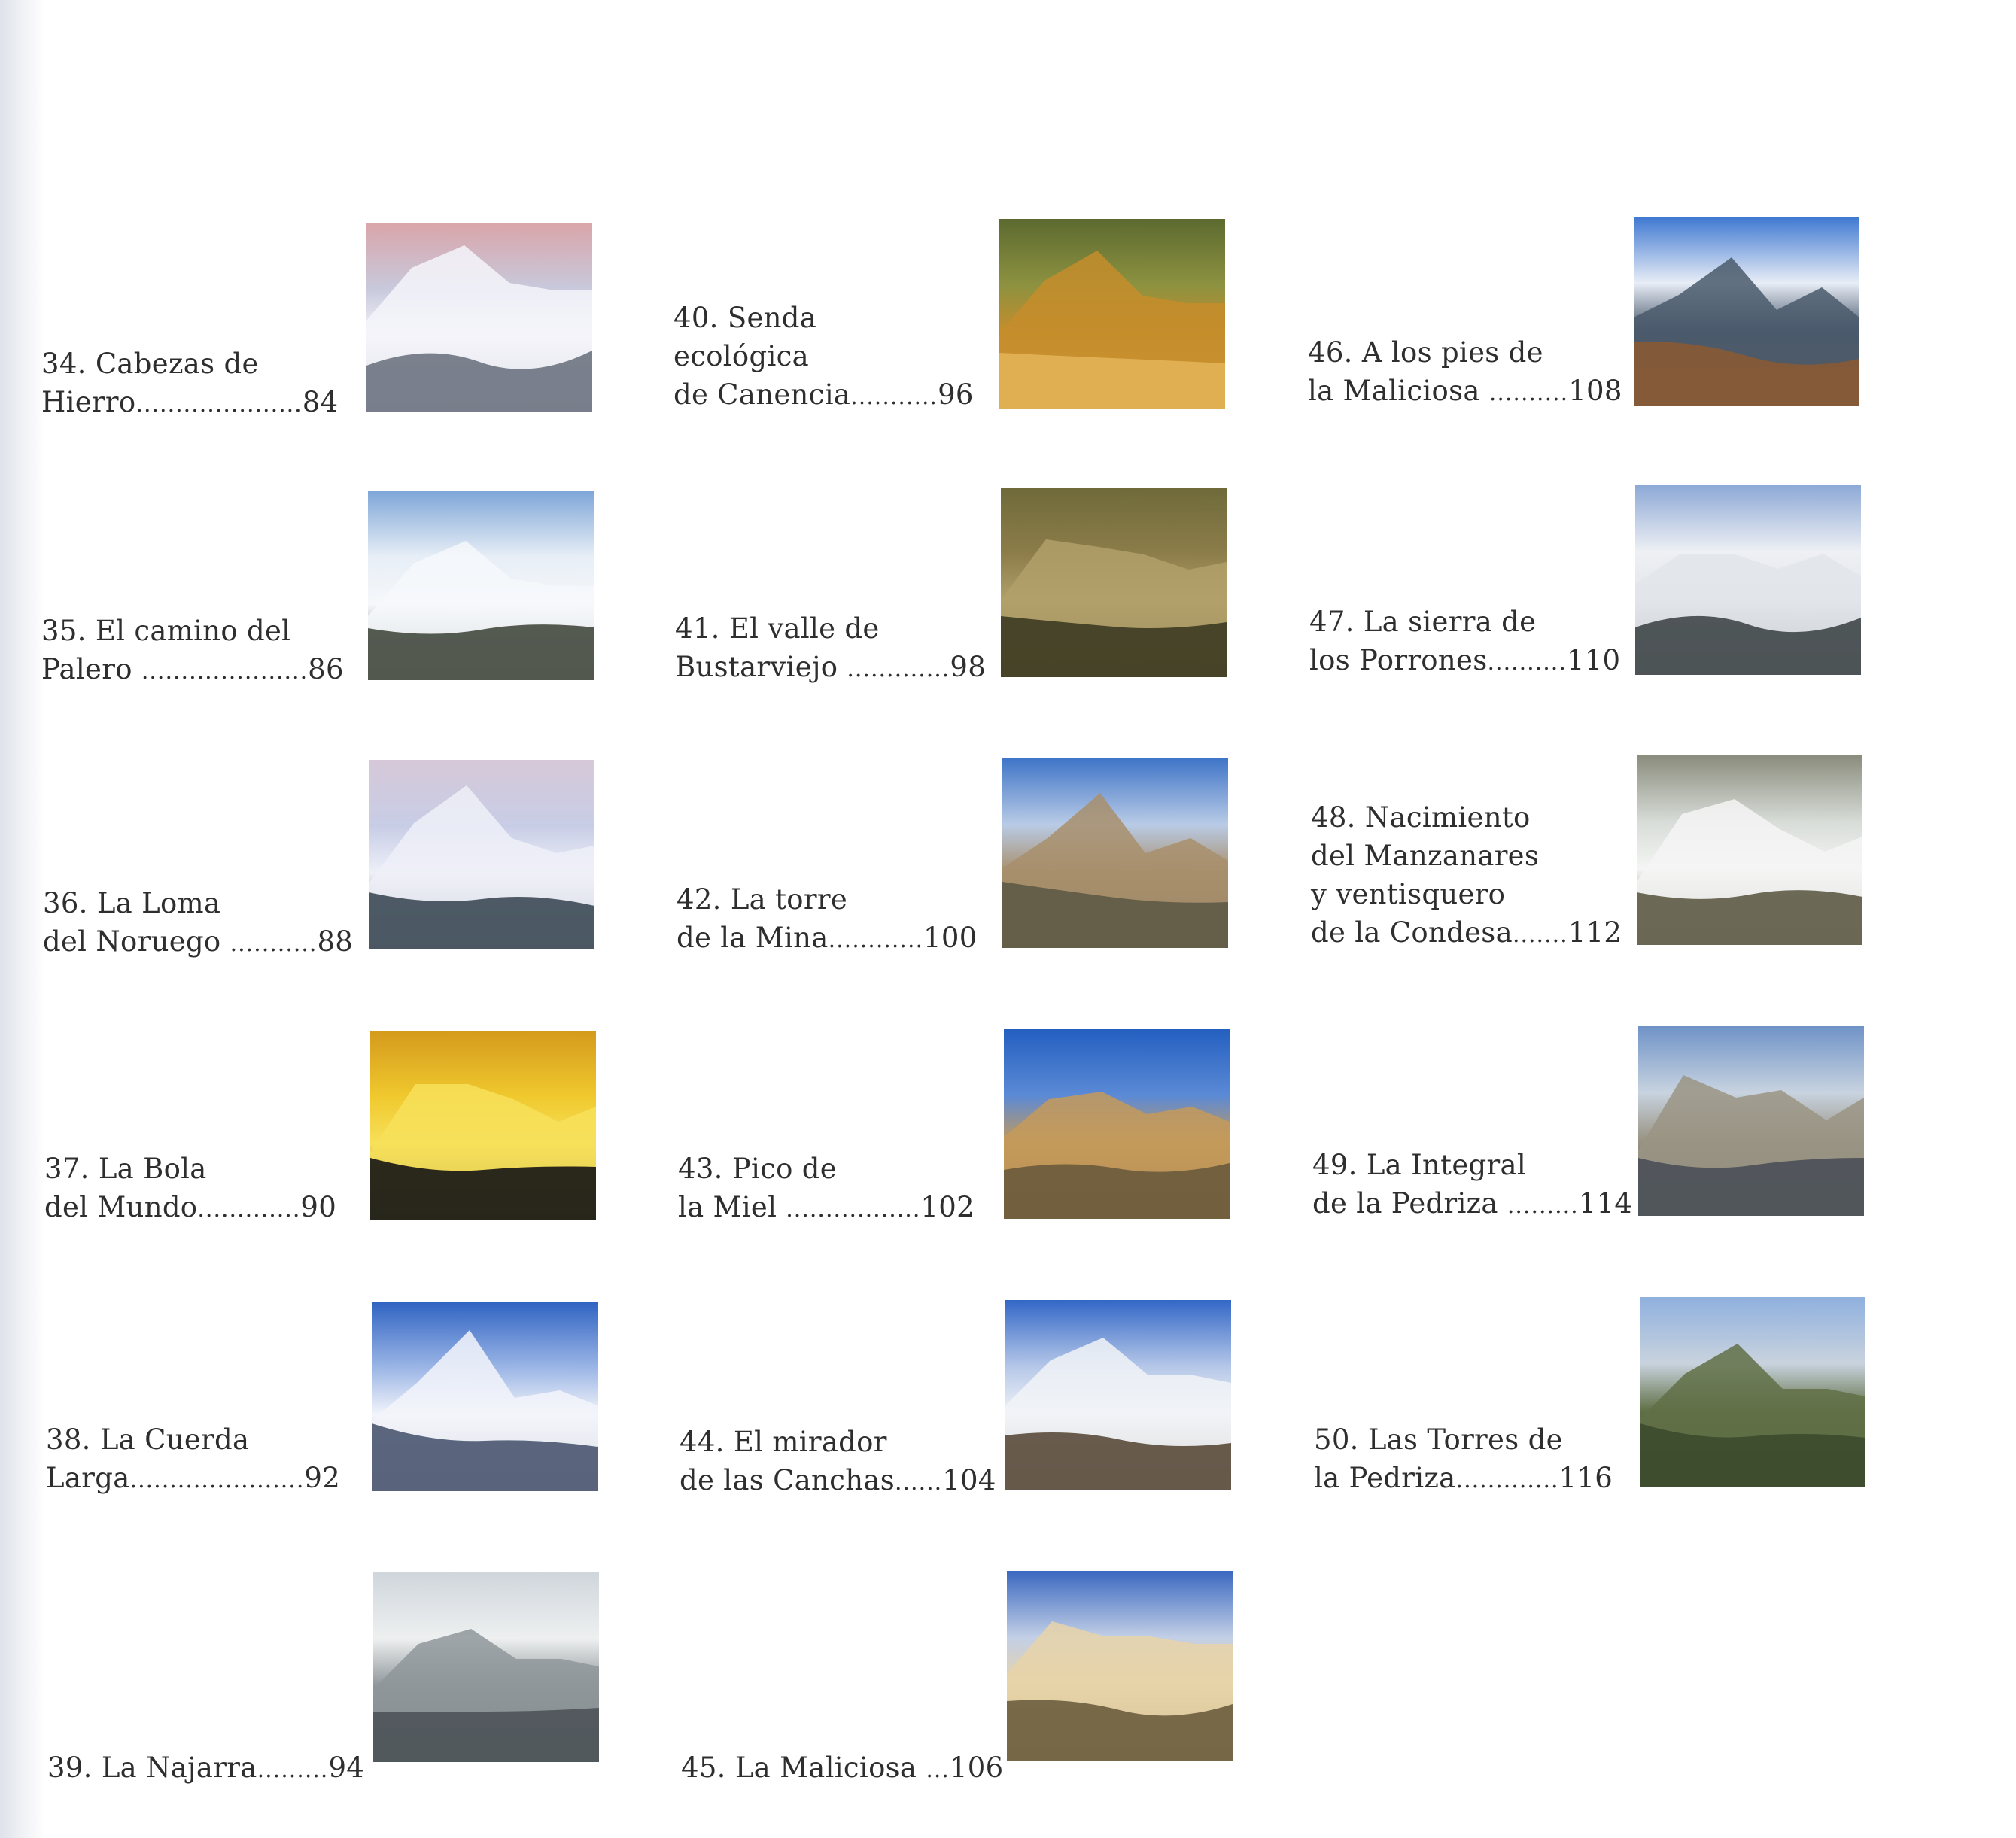  Describe the element at coordinates (1594, 933) in the screenshot. I see `page-number: 112` at that location.